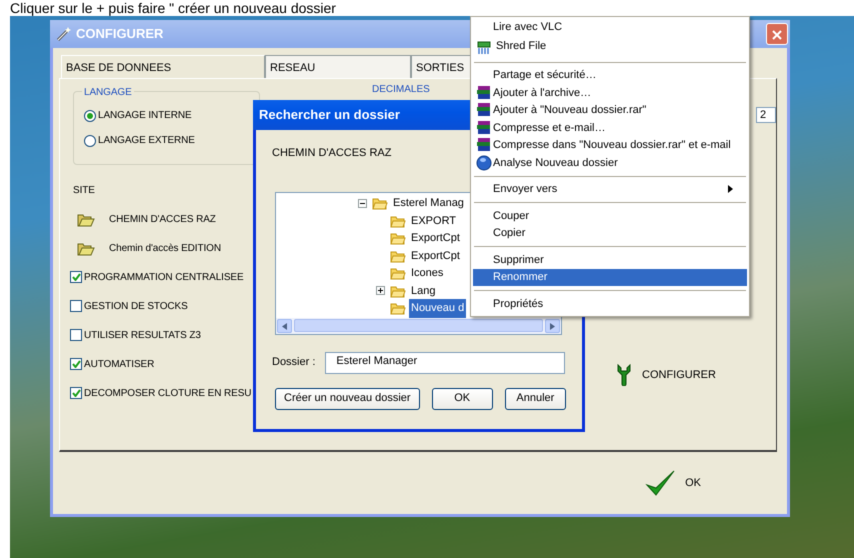 Image resolution: width=854 pixels, height=558 pixels. I want to click on tab: BASE DE DONNEES, so click(163, 66).